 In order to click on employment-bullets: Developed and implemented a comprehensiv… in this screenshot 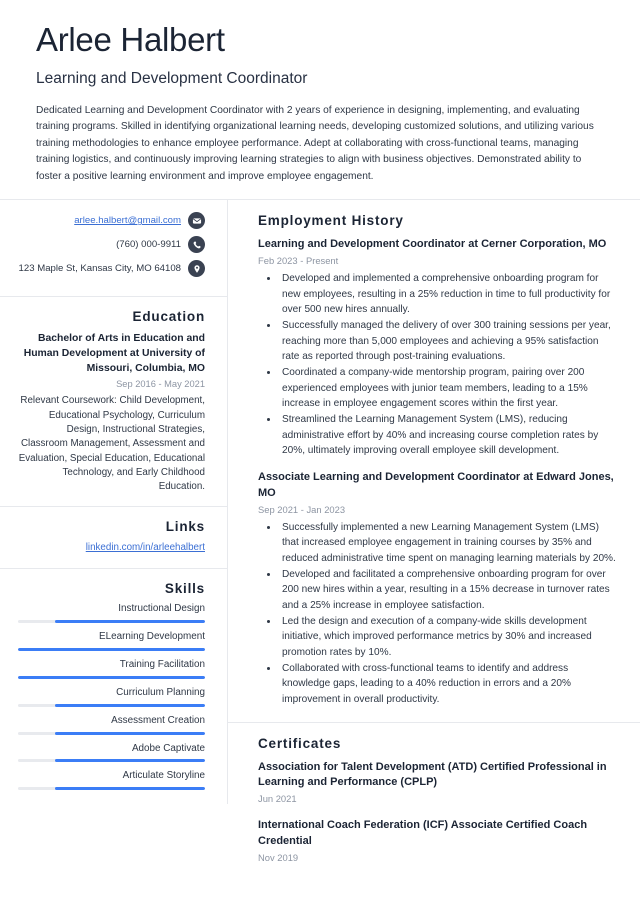, I will do `click(438, 364)`.